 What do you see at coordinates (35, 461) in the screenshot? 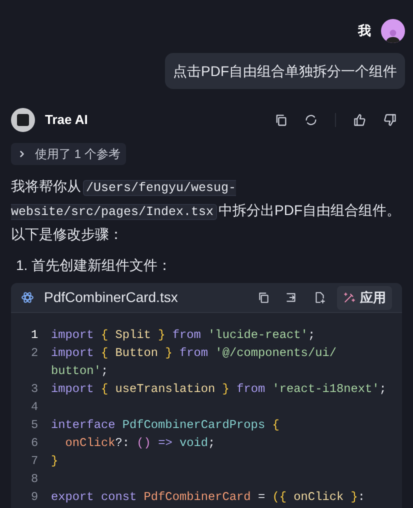
I see `line-number: 7` at bounding box center [35, 461].